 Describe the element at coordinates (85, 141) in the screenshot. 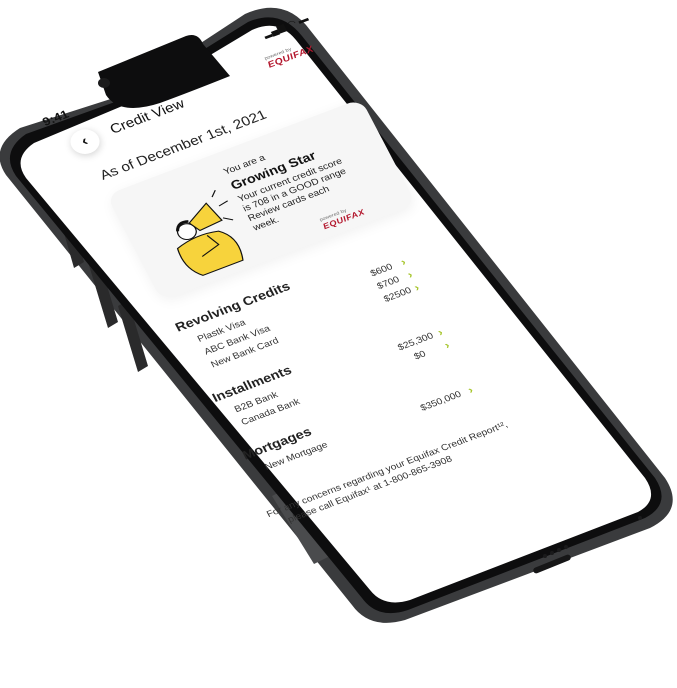

I see `back-button: ‹` at that location.